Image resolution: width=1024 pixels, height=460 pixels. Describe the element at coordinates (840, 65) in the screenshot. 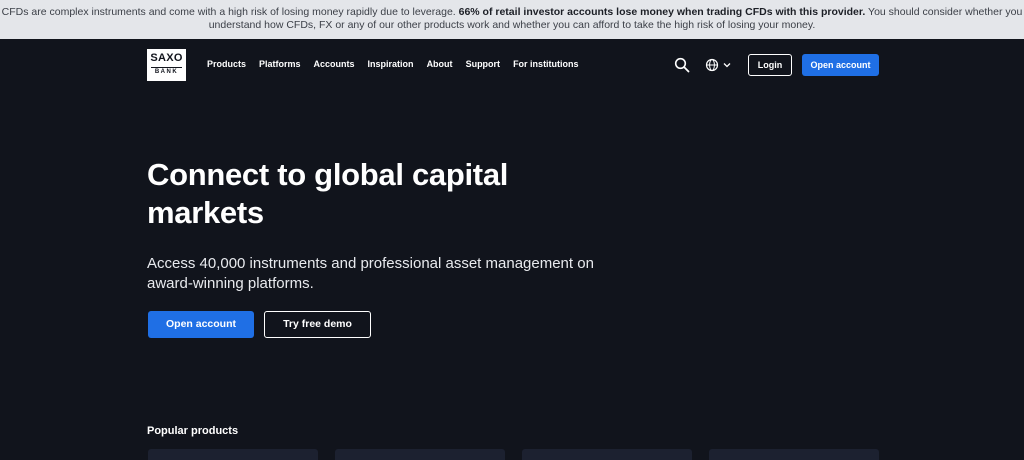

I see `open-account-nav-button: Open account` at that location.